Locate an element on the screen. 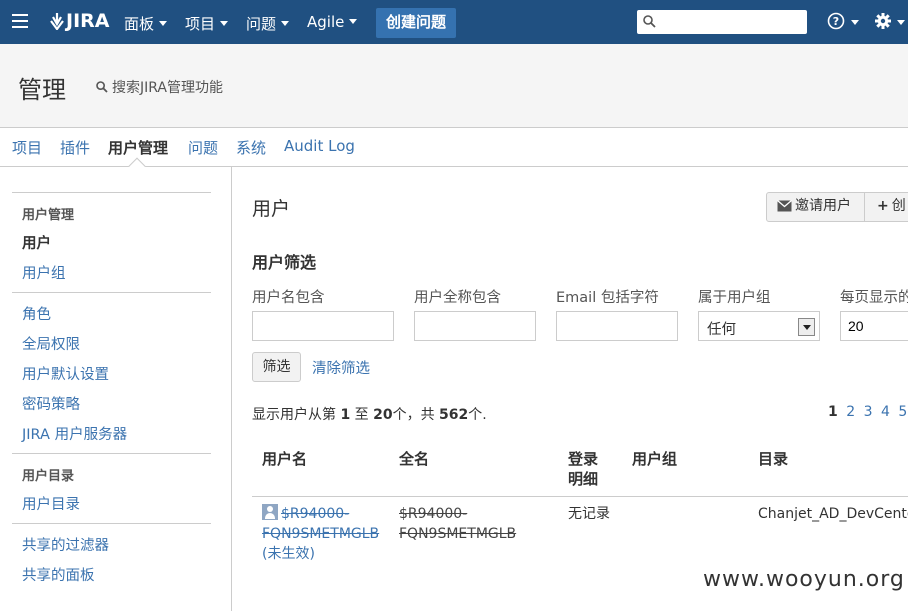  inactive-status: (未生效) is located at coordinates (288, 554).